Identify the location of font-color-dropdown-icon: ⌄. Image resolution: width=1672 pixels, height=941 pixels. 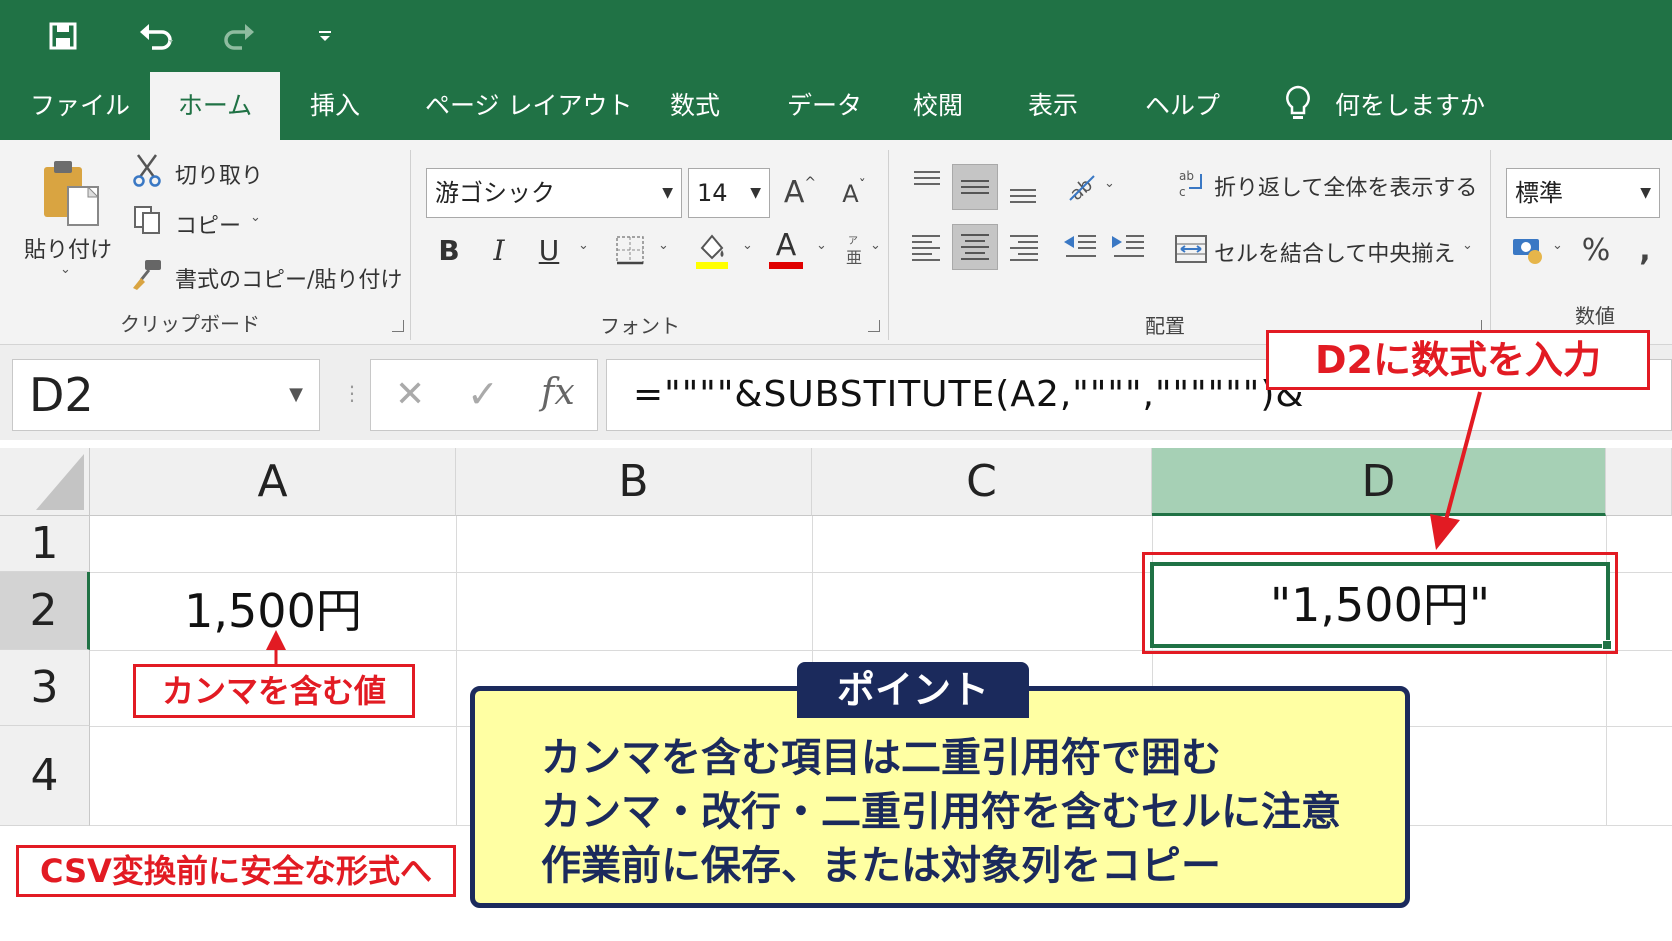
(821, 245).